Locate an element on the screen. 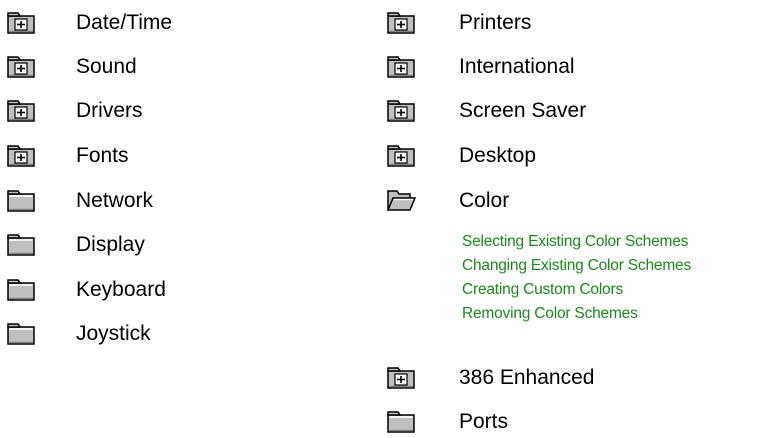  folder-open-icon is located at coordinates (401, 200).